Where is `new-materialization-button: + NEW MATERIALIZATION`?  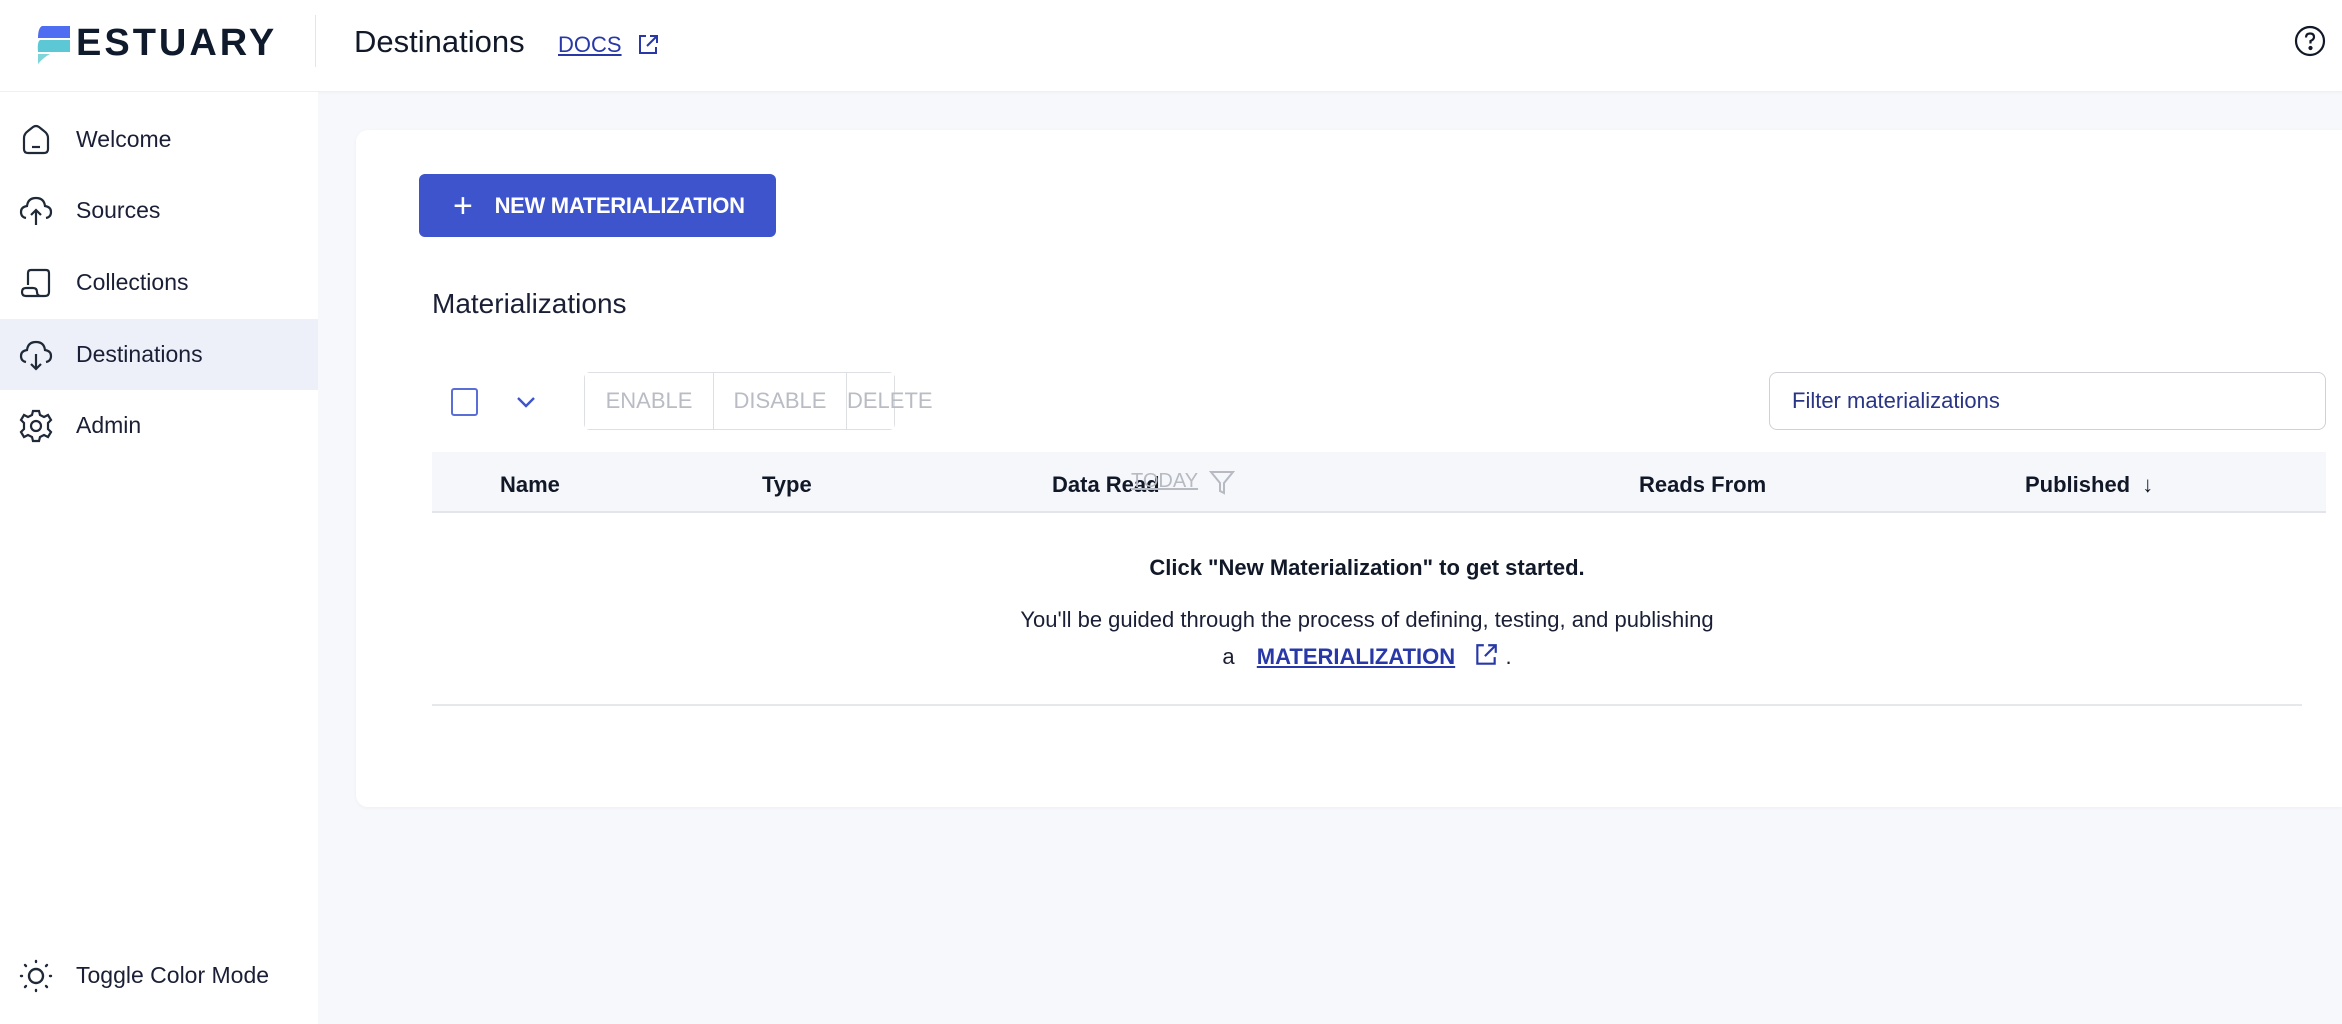
new-materialization-button: + NEW MATERIALIZATION is located at coordinates (597, 205).